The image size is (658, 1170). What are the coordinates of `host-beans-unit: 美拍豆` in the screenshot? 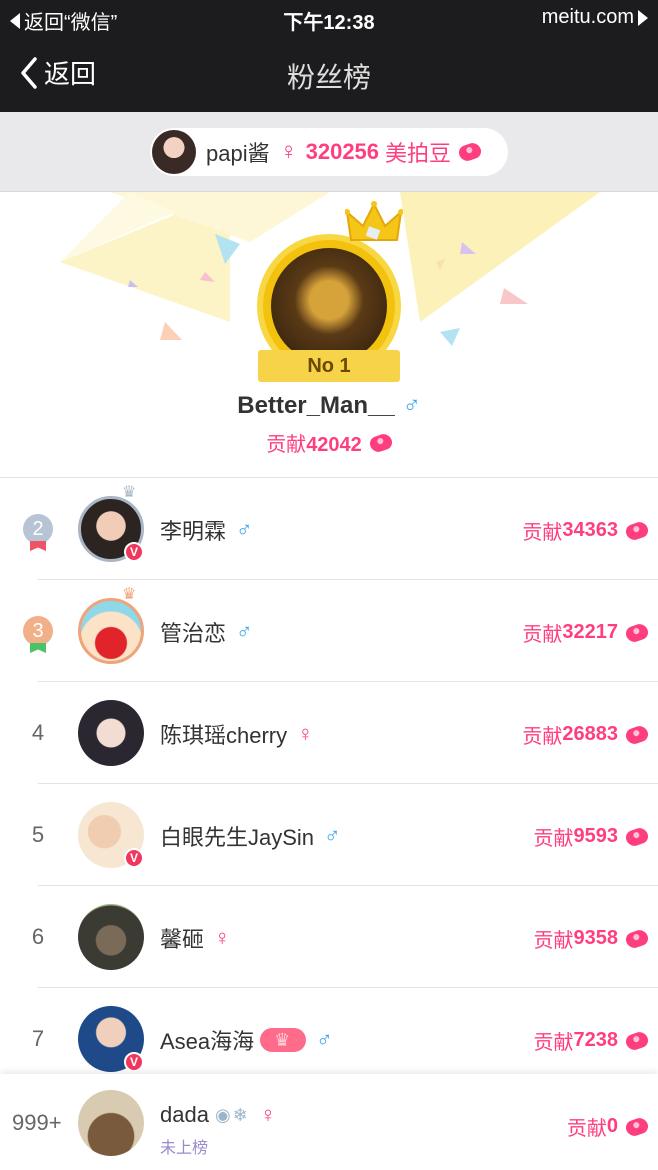 It's located at (418, 153).